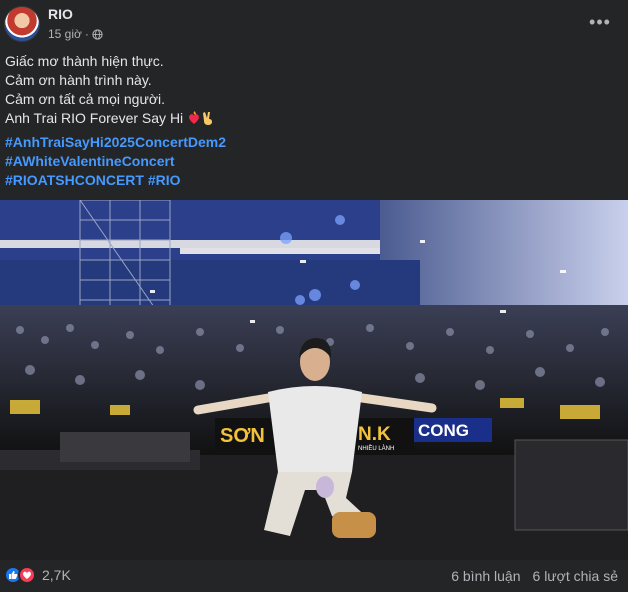  Describe the element at coordinates (27, 575) in the screenshot. I see `love-icon` at that location.